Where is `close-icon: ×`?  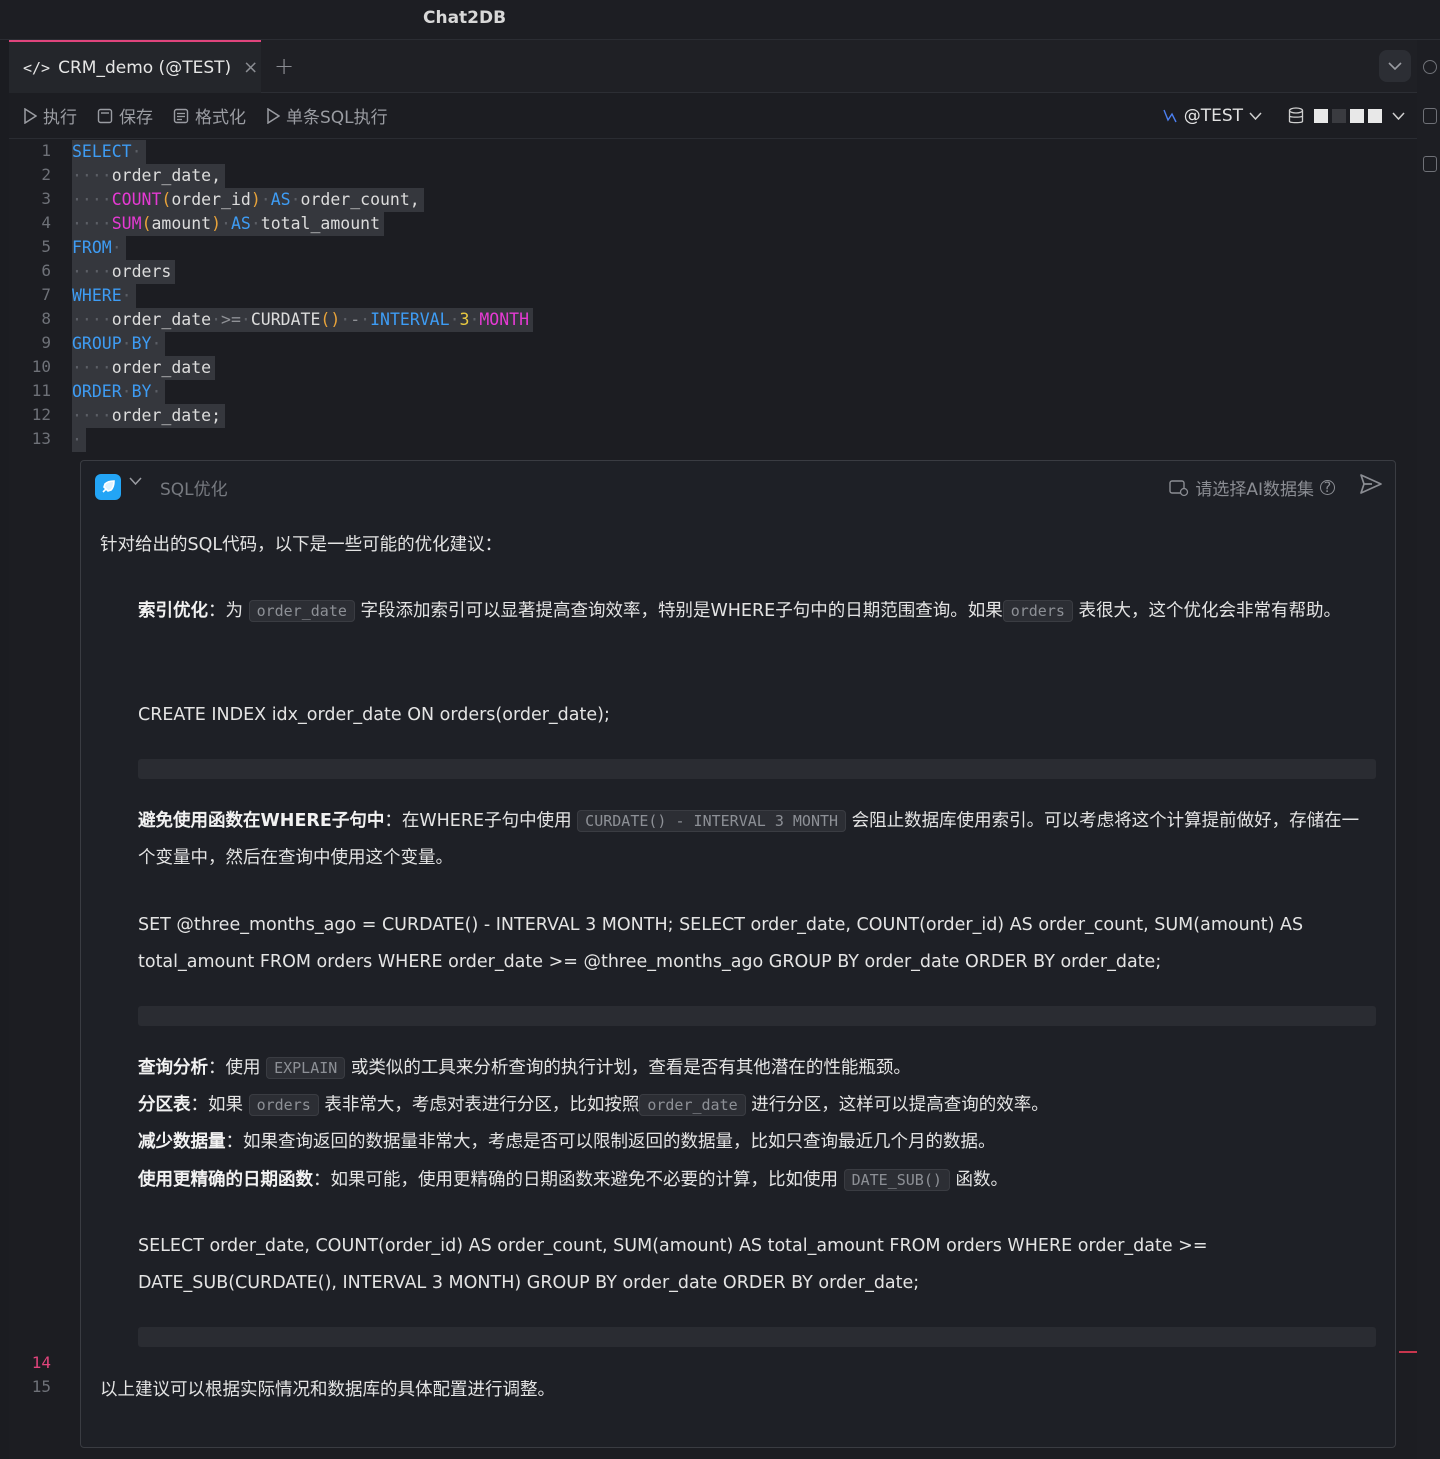
close-icon: × is located at coordinates (250, 67).